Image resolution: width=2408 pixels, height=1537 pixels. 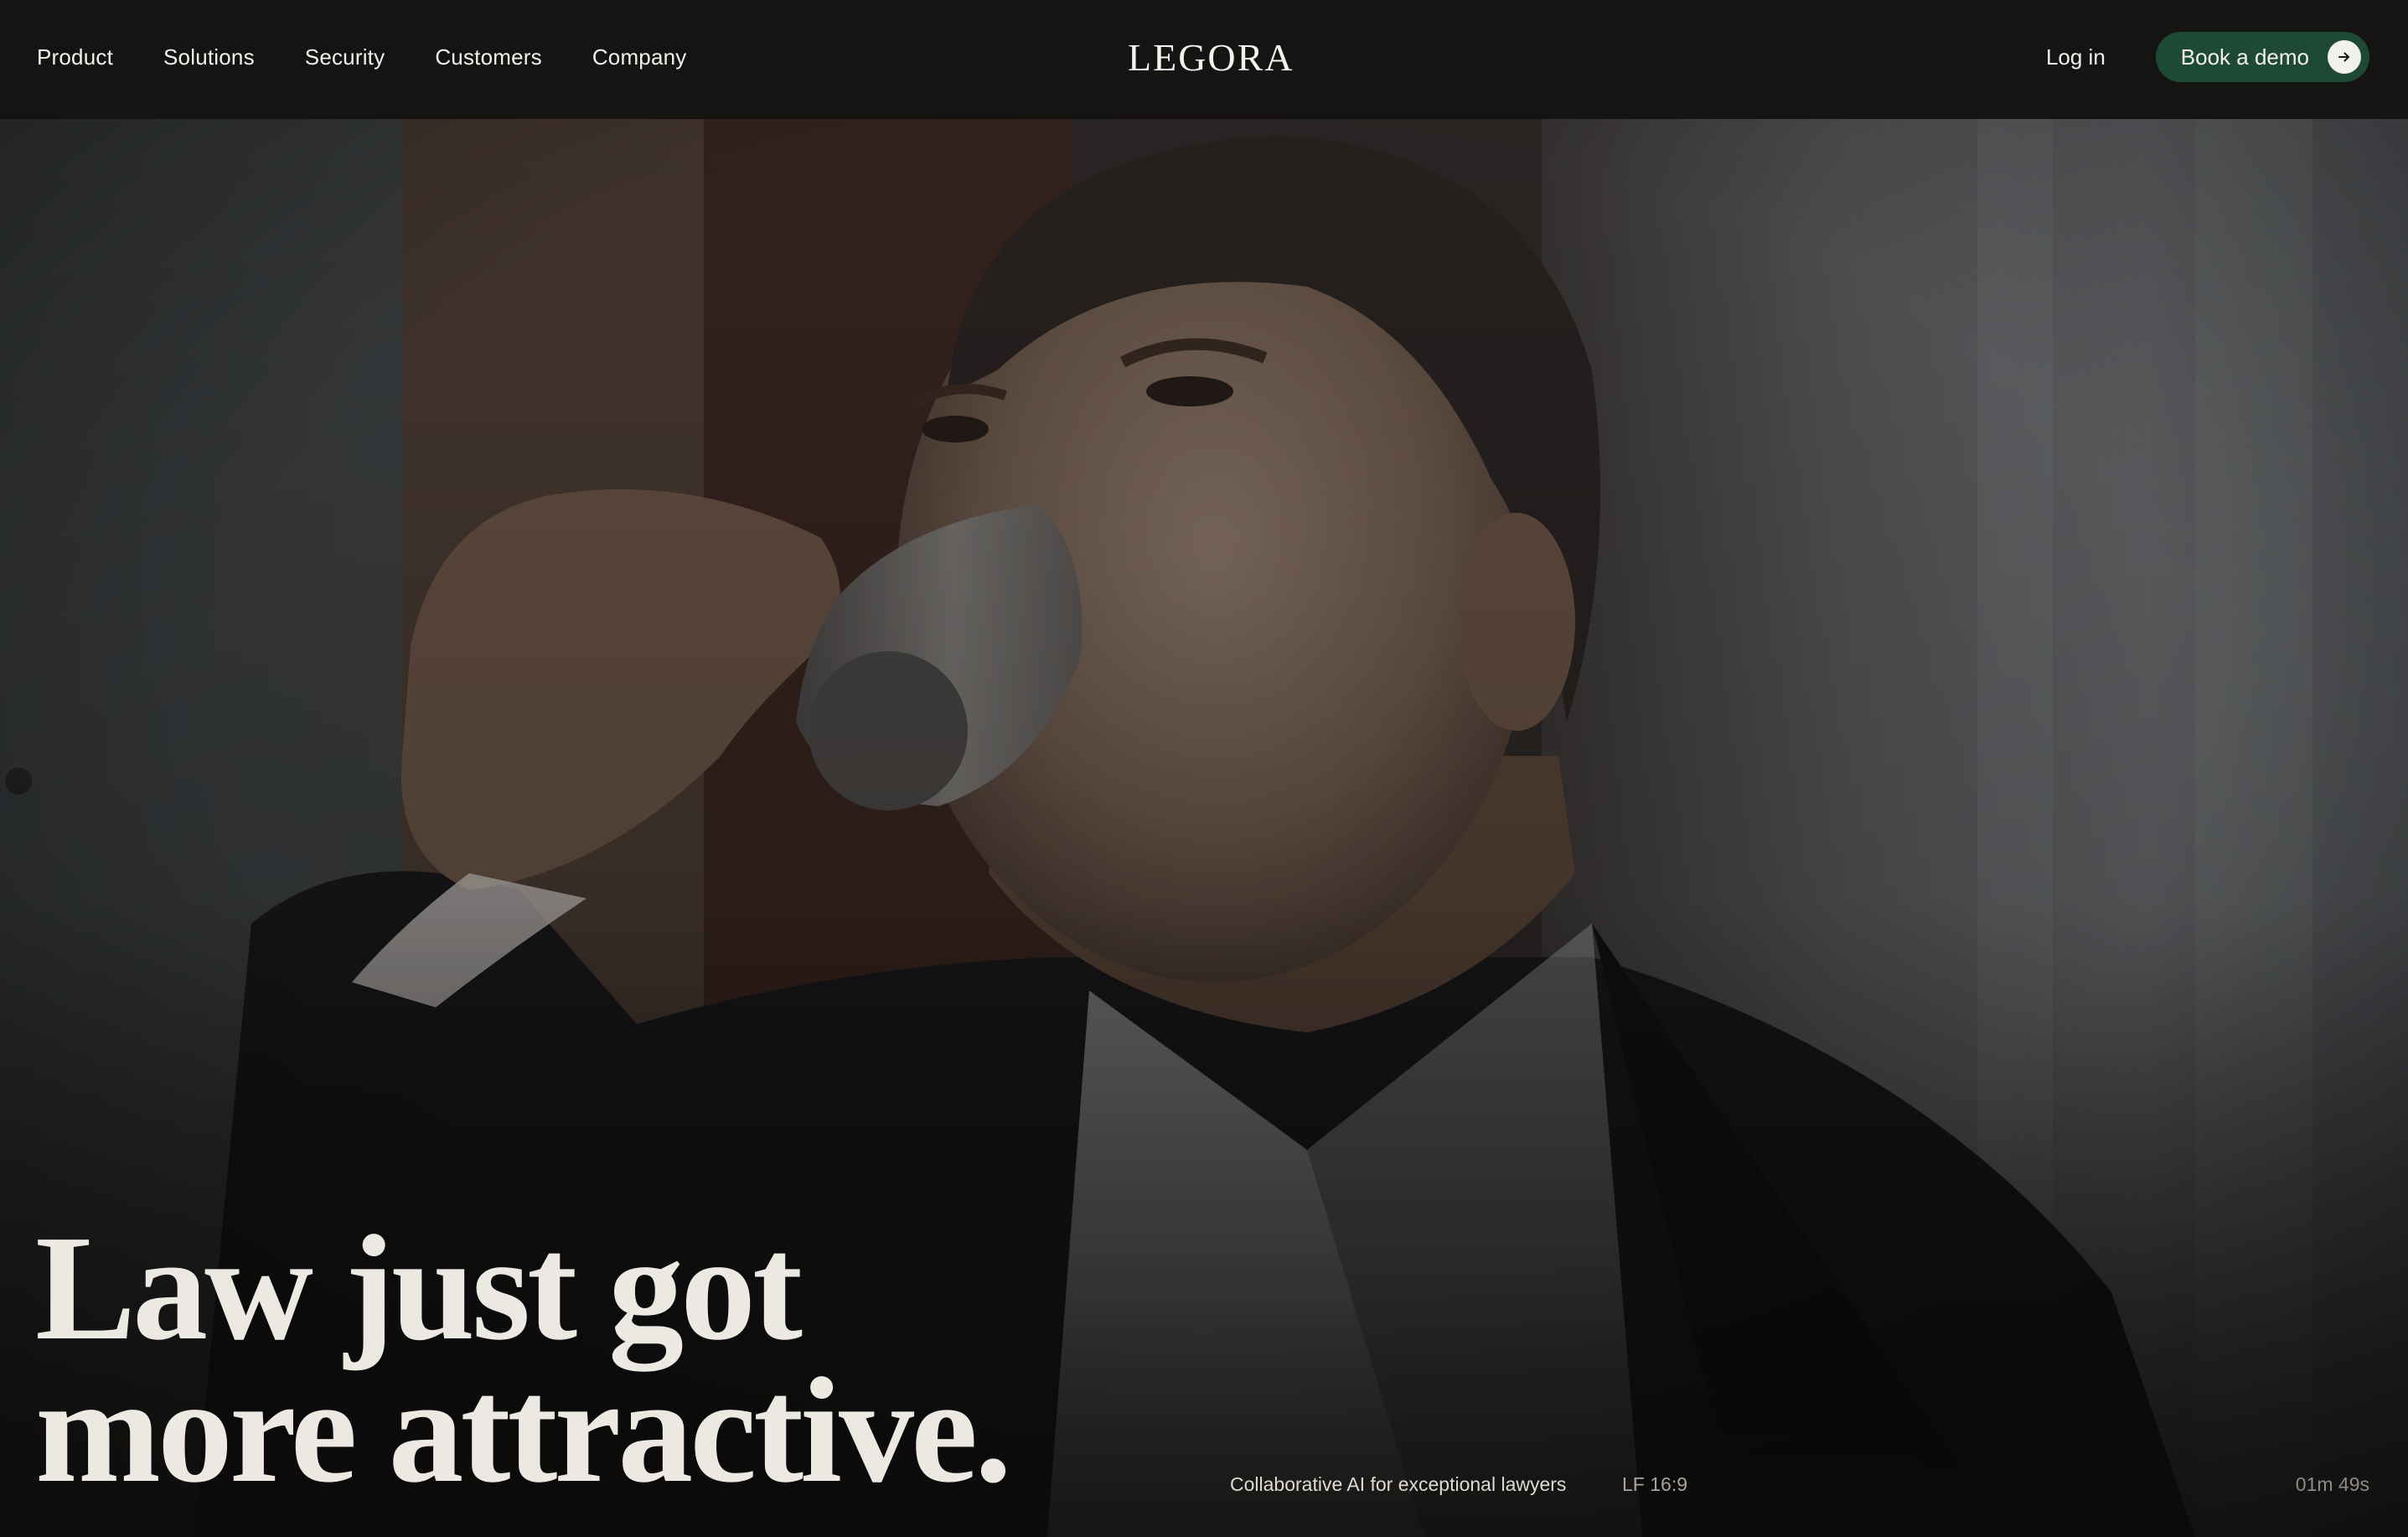 What do you see at coordinates (75, 57) in the screenshot?
I see `nav-product: Product` at bounding box center [75, 57].